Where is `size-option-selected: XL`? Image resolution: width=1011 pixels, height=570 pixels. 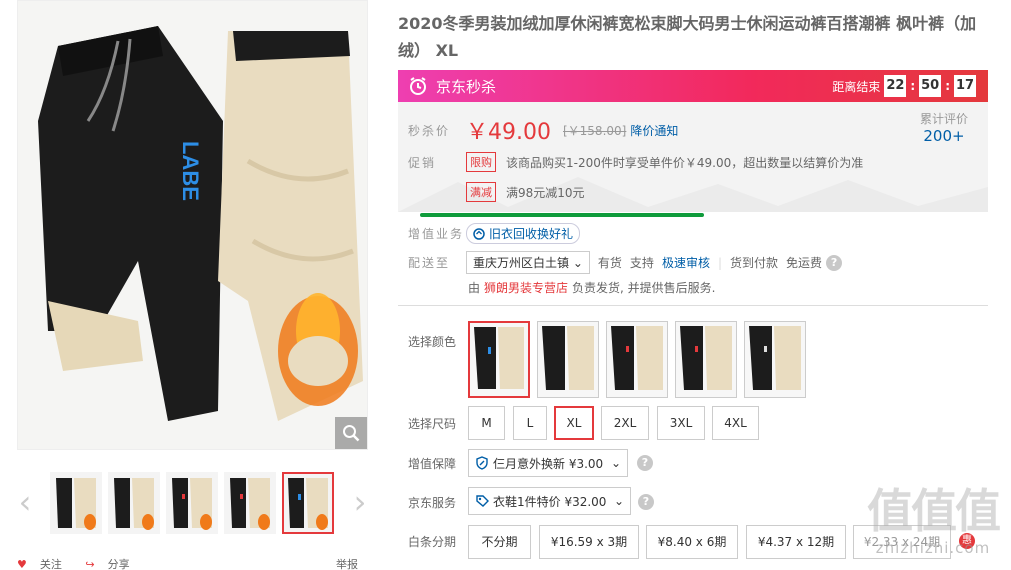 size-option-selected: XL is located at coordinates (574, 423).